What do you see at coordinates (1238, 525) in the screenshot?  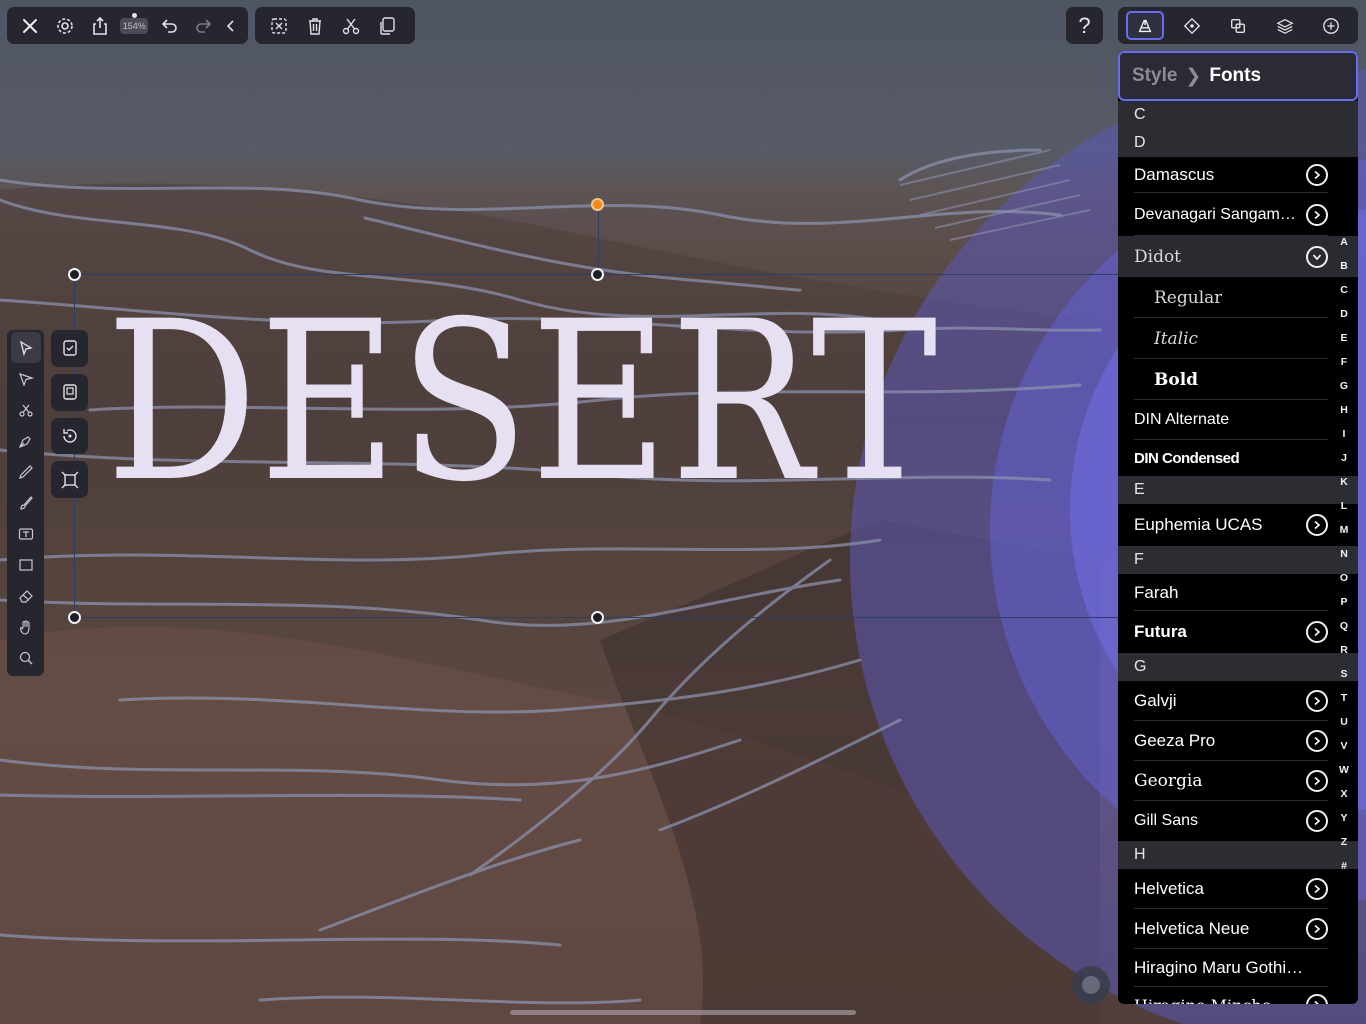 I see `font-row-euphemia-ucas: Euphemia UCAS` at bounding box center [1238, 525].